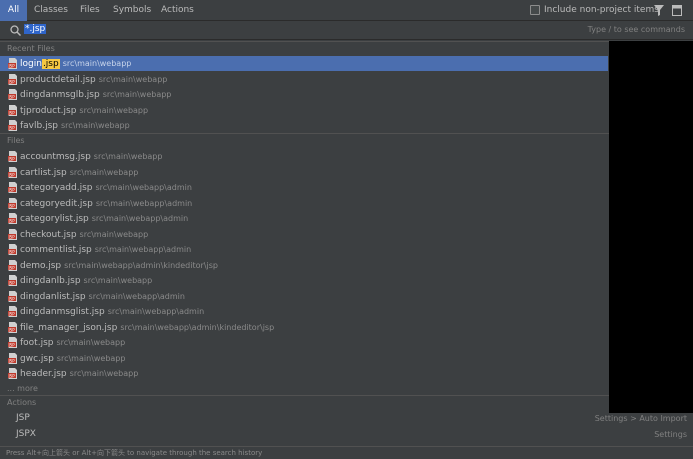 The height and width of the screenshot is (459, 693). Describe the element at coordinates (304, 358) in the screenshot. I see `file-row: JSP gwc.jsp src\main\webapp` at that location.